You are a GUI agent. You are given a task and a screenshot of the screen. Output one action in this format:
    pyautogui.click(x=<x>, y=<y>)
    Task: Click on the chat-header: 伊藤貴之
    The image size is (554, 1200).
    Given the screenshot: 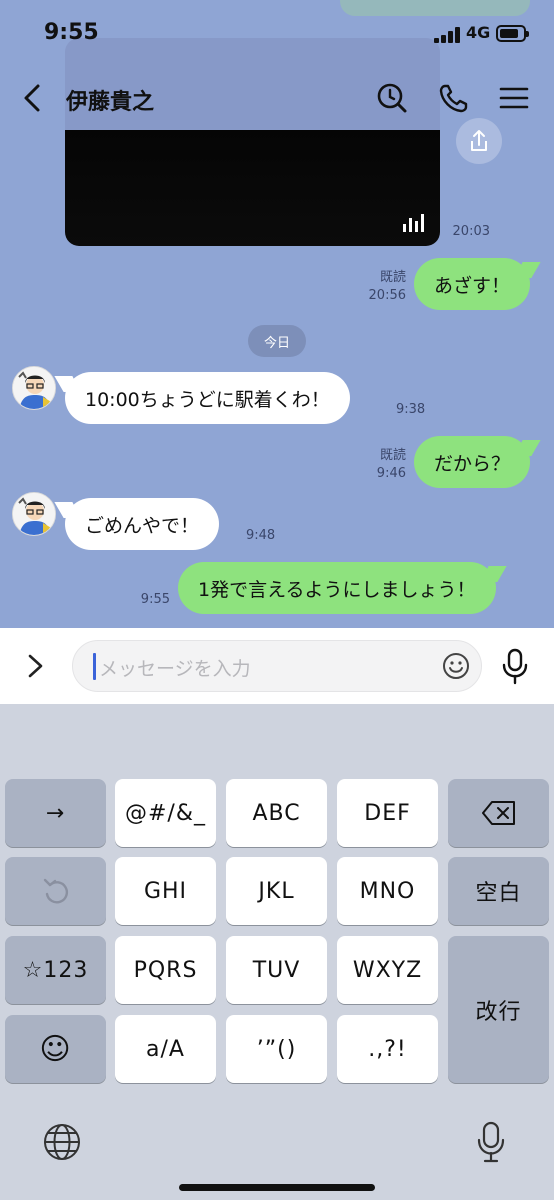 What is the action you would take?
    pyautogui.click(x=277, y=98)
    